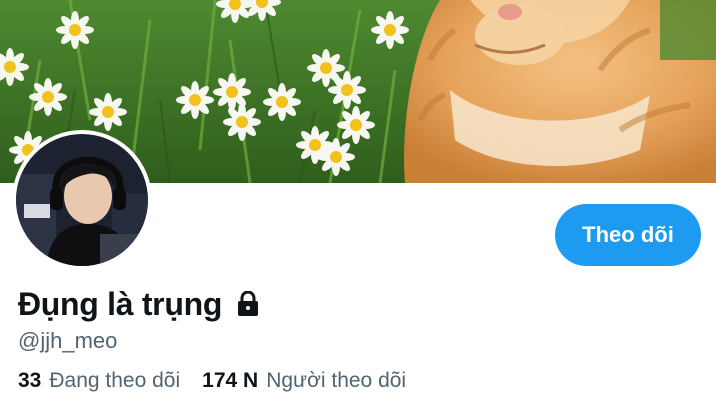 The width and height of the screenshot is (716, 412). Describe the element at coordinates (248, 304) in the screenshot. I see `lock-icon` at that location.